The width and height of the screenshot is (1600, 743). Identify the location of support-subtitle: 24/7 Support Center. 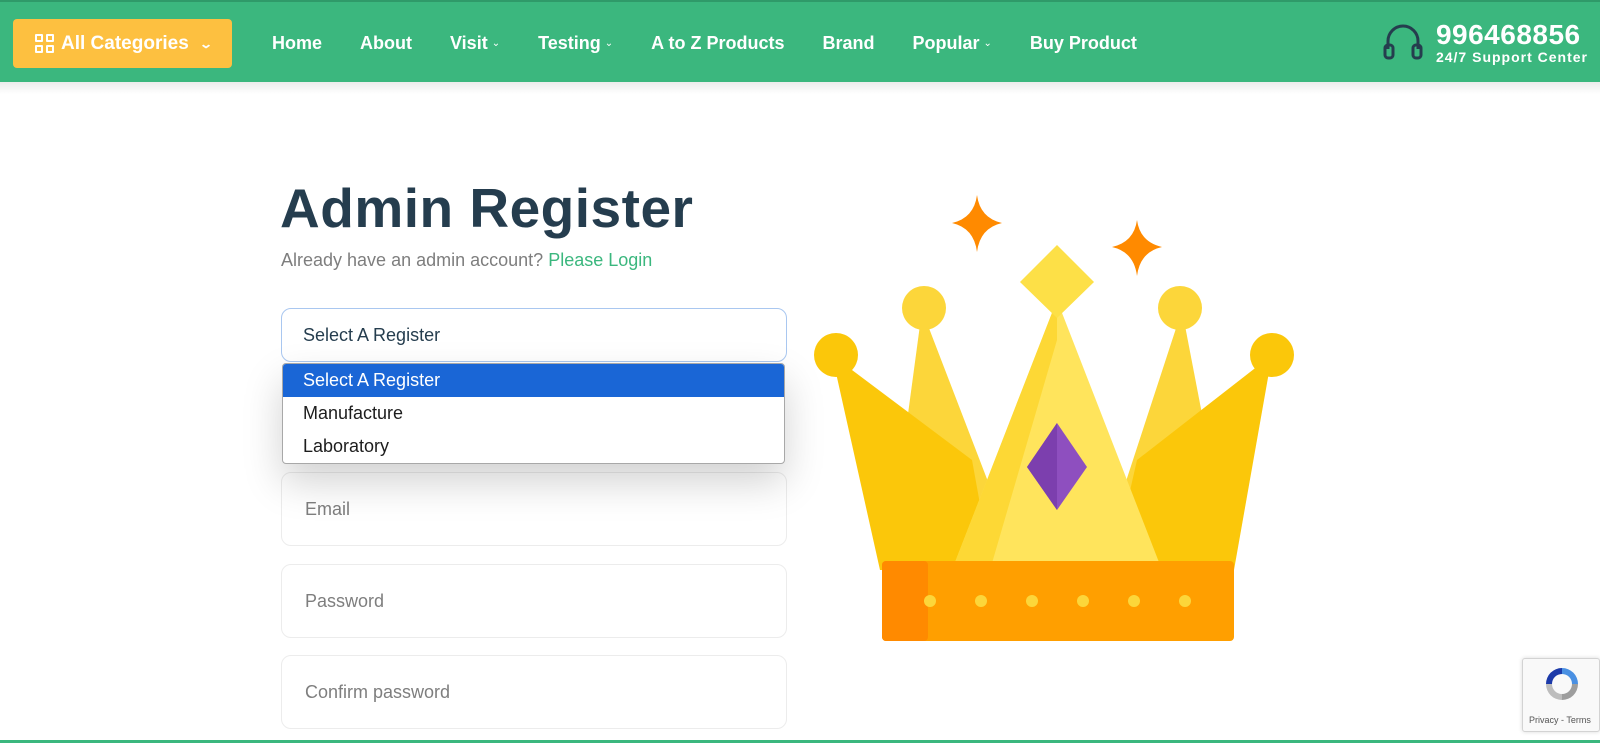
(1511, 57).